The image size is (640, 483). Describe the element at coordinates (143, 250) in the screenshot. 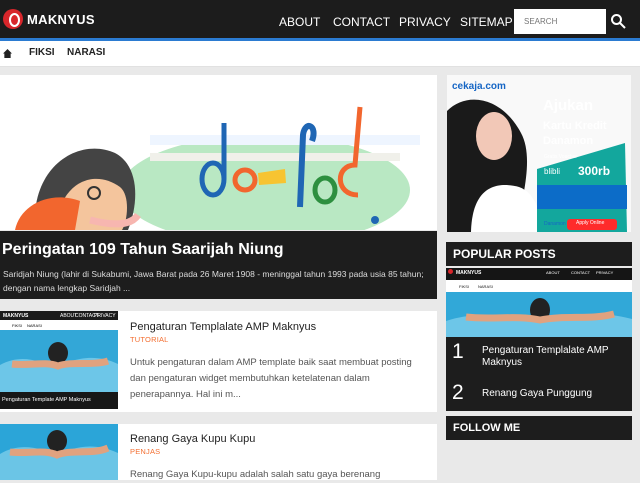

I see `featured-title: Peringatan 109 Tahun Saarijah Niung` at that location.